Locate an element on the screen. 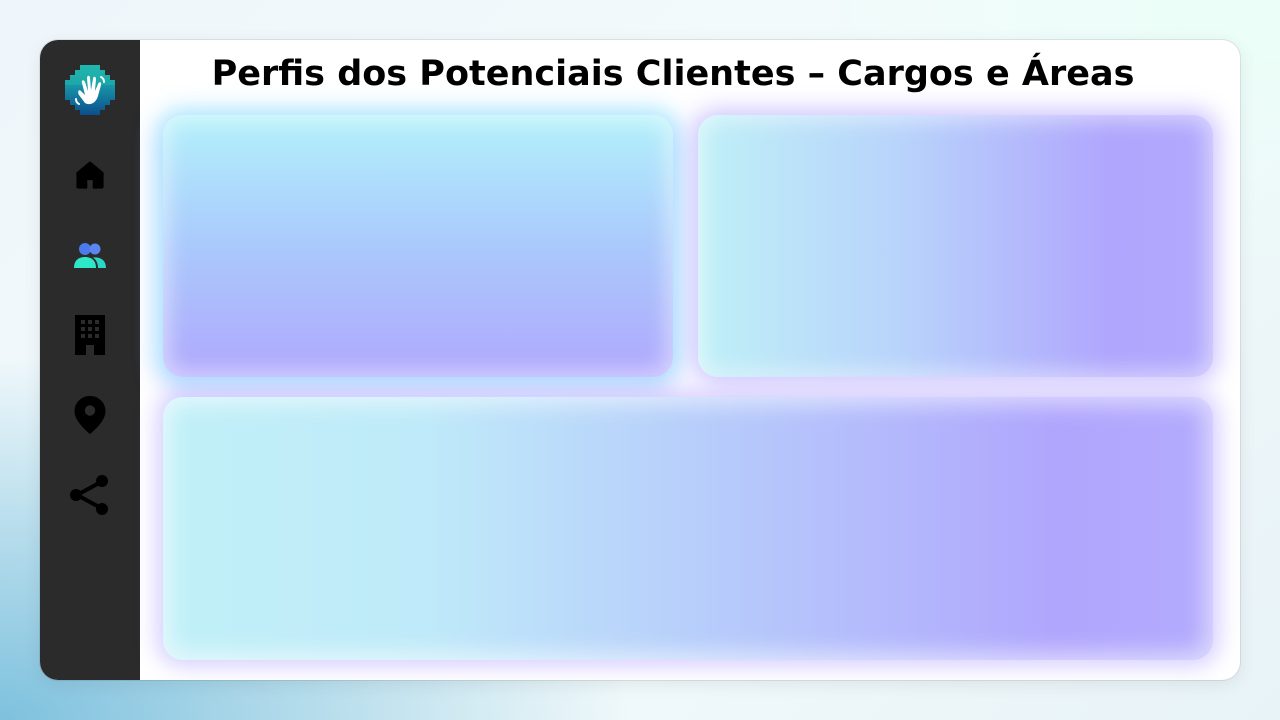  sidebar-item-users is located at coordinates (90, 255).